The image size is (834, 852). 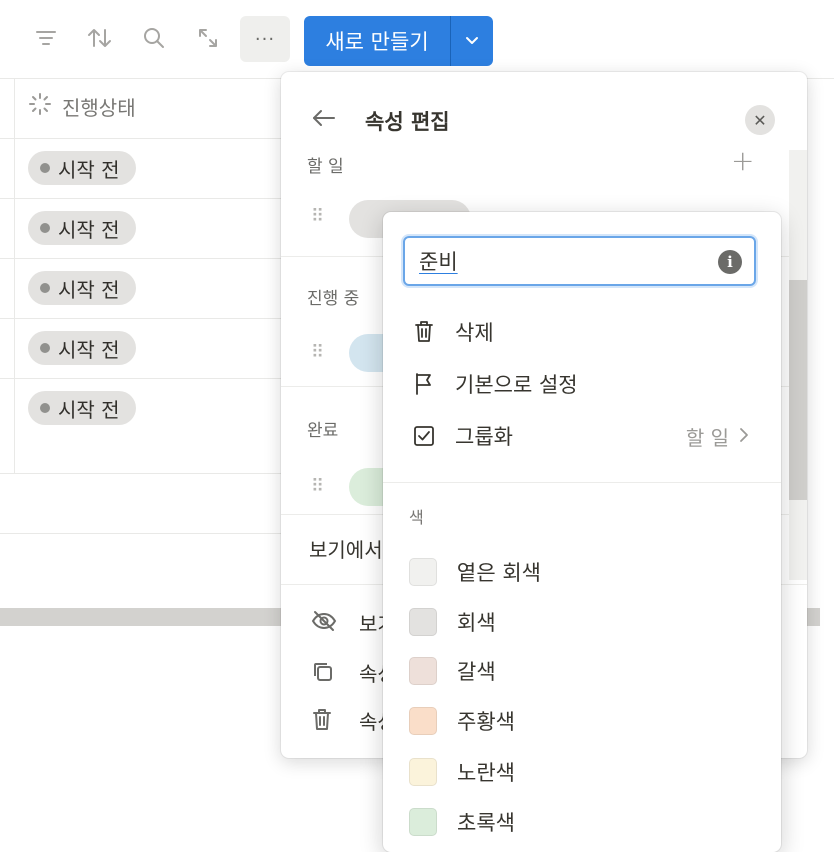 I want to click on menu-item-label: 삭제, so click(x=474, y=333).